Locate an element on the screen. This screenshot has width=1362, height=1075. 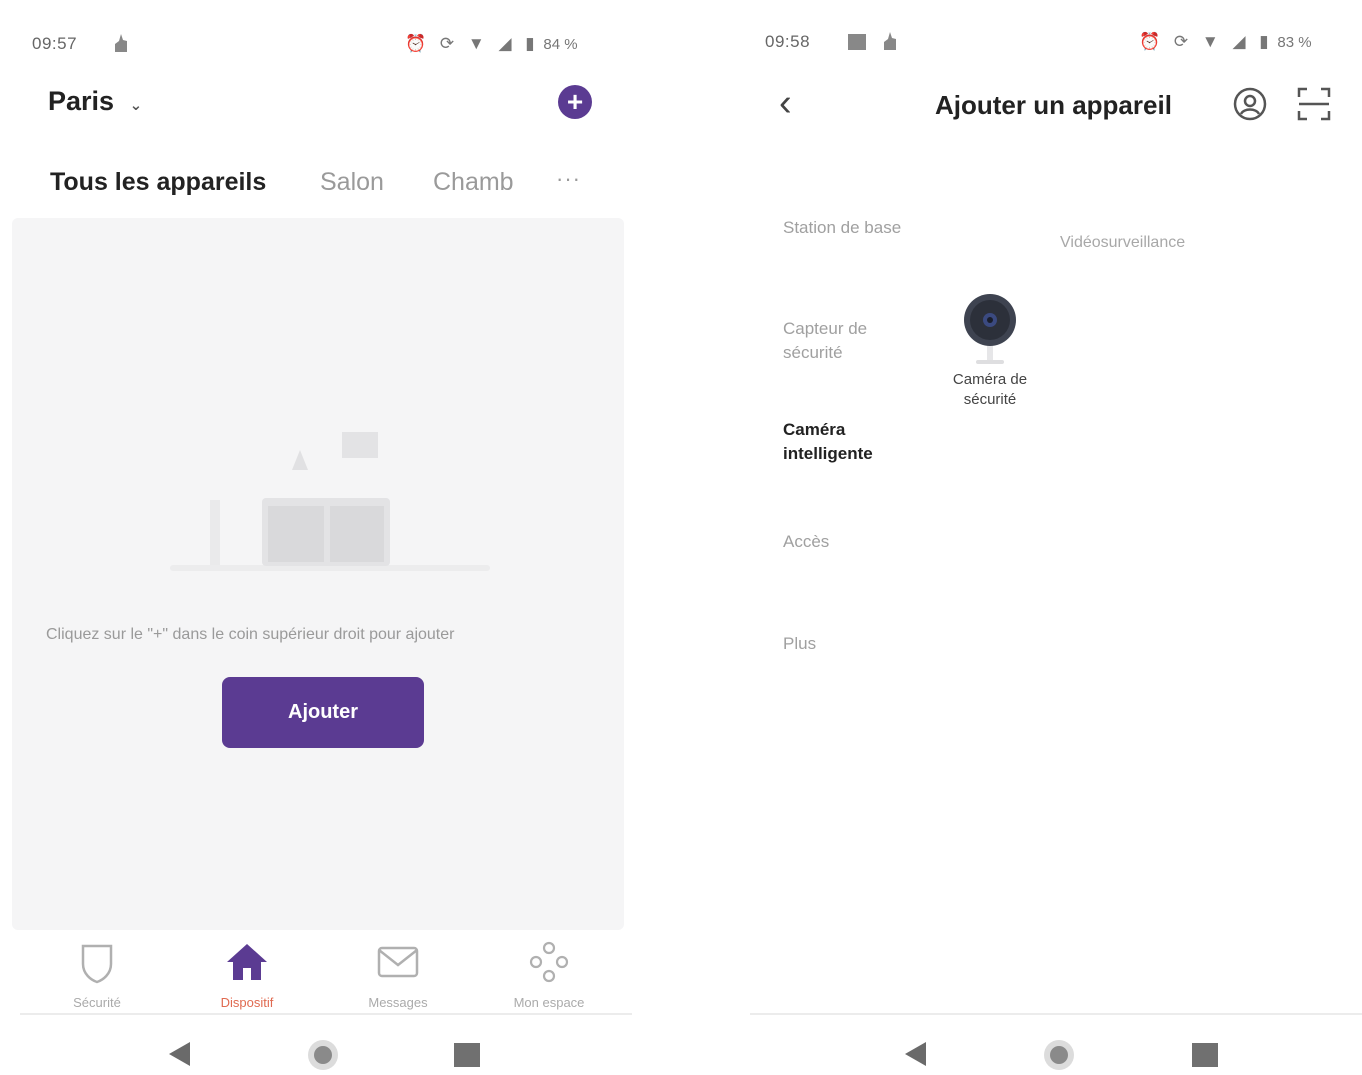
location-label: Paris is located at coordinates (81, 101).